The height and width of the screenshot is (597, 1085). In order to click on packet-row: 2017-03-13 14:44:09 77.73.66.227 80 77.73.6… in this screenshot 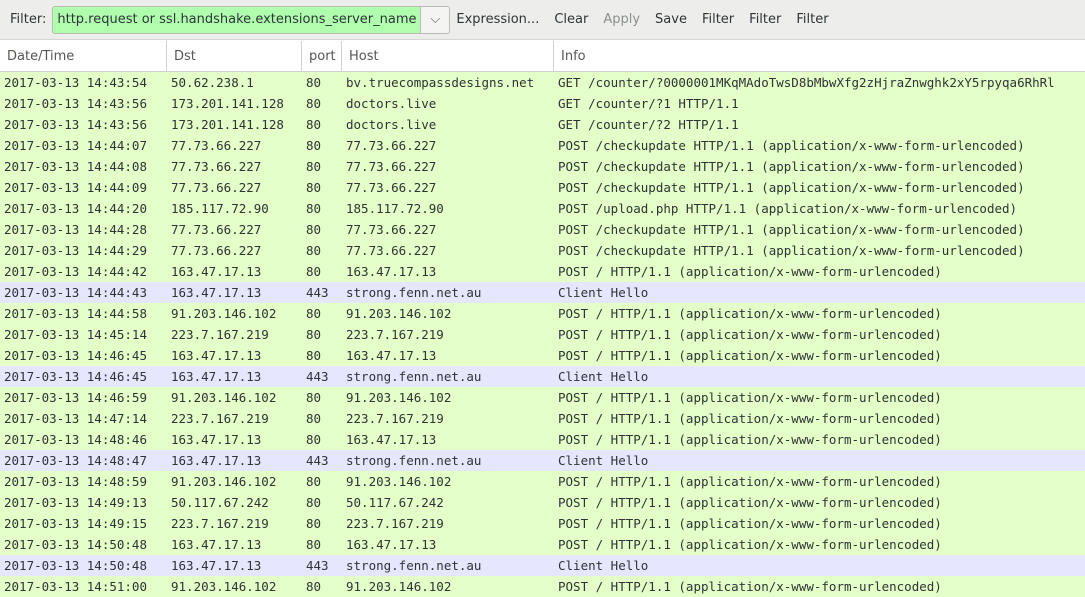, I will do `click(542, 187)`.